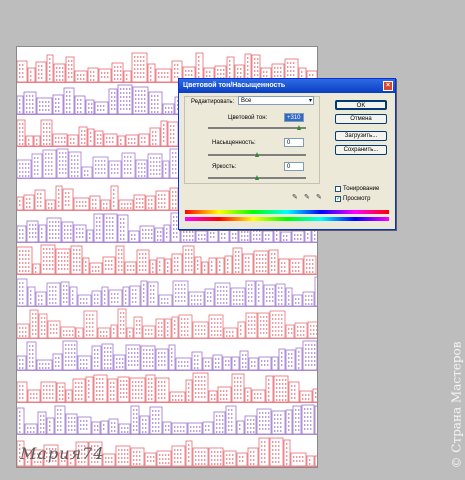 The image size is (465, 480). What do you see at coordinates (257, 177) in the screenshot?
I see `lightness-slider-thumb` at bounding box center [257, 177].